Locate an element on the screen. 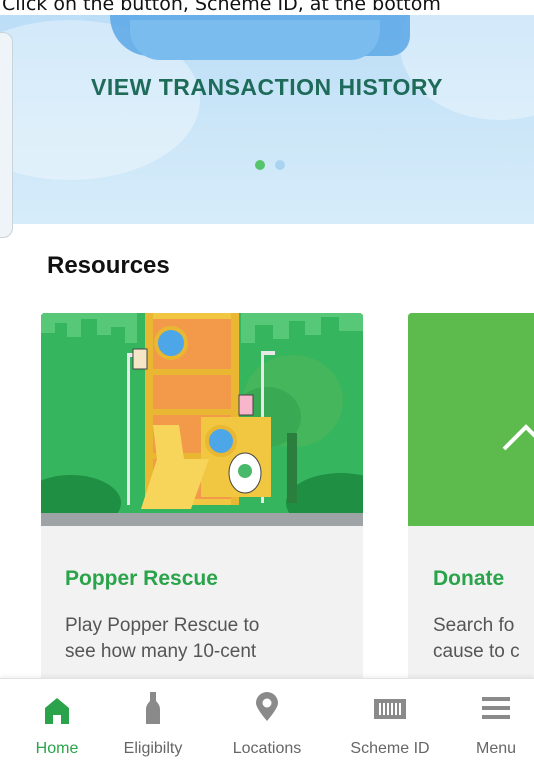 Image resolution: width=534 pixels, height=760 pixels. section-title-resources: Resources is located at coordinates (108, 265).